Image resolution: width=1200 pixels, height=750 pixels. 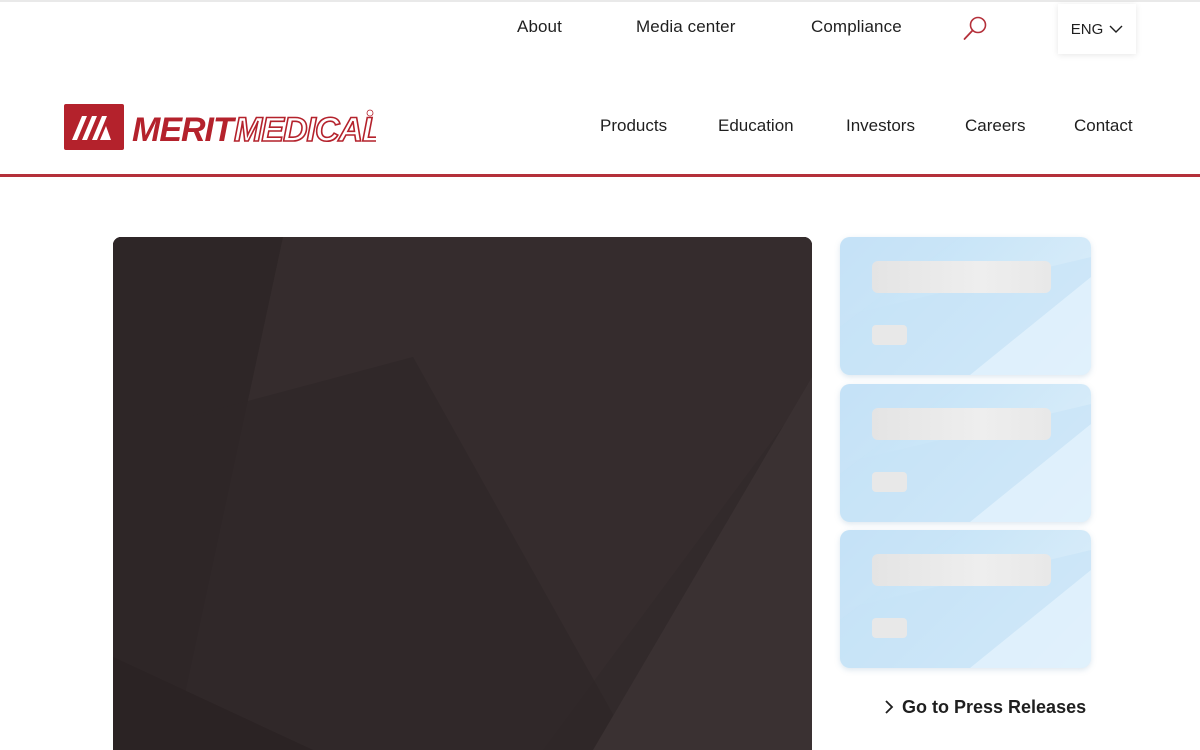 I want to click on language-label: ENG, so click(x=1087, y=29).